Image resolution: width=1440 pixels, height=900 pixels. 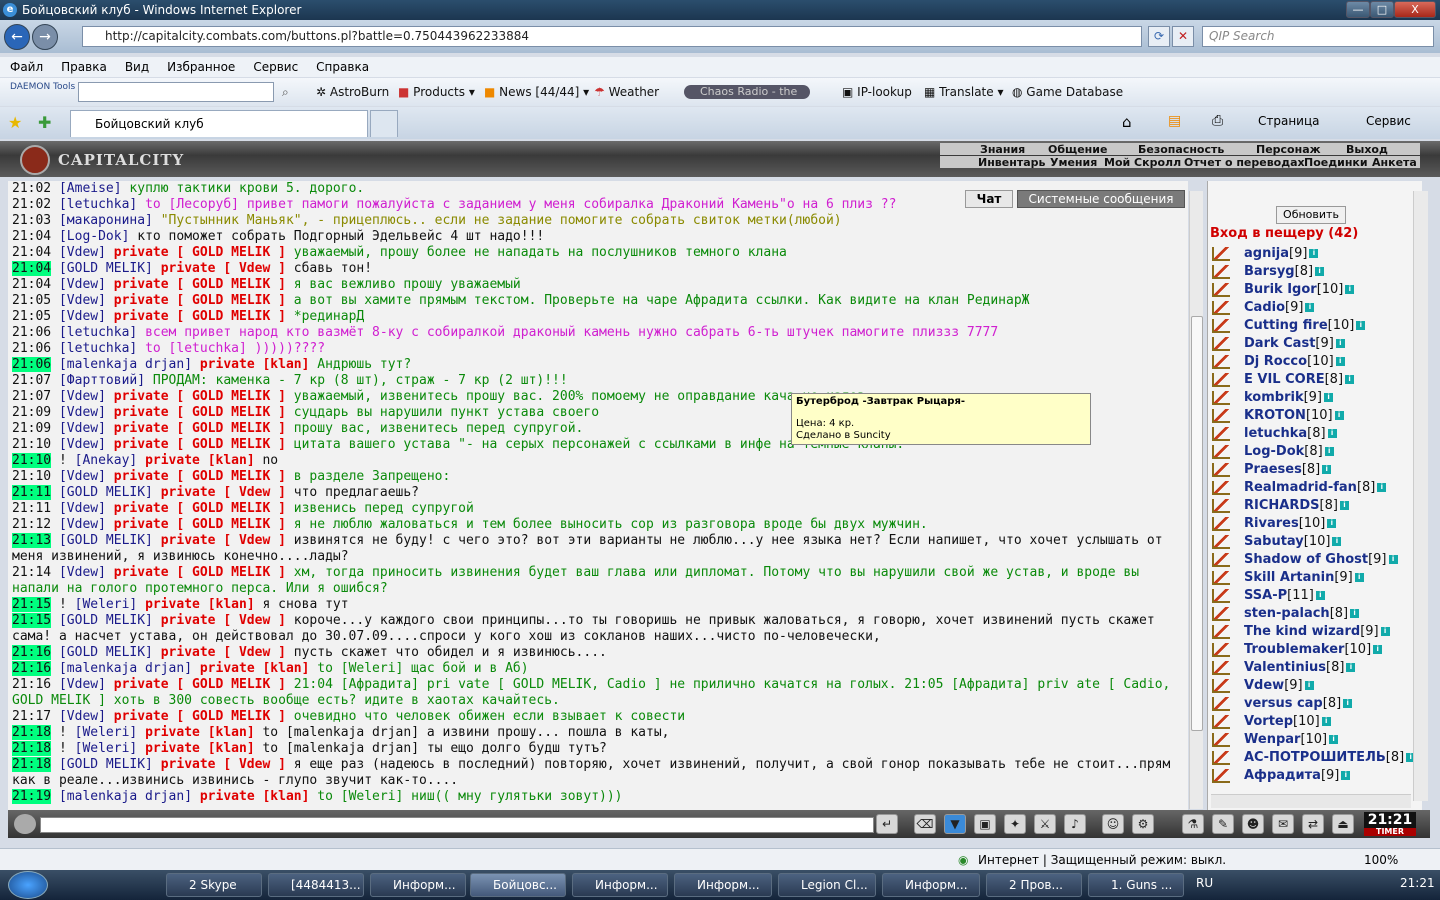 I want to click on nav-security: Безопасность, so click(x=1181, y=149).